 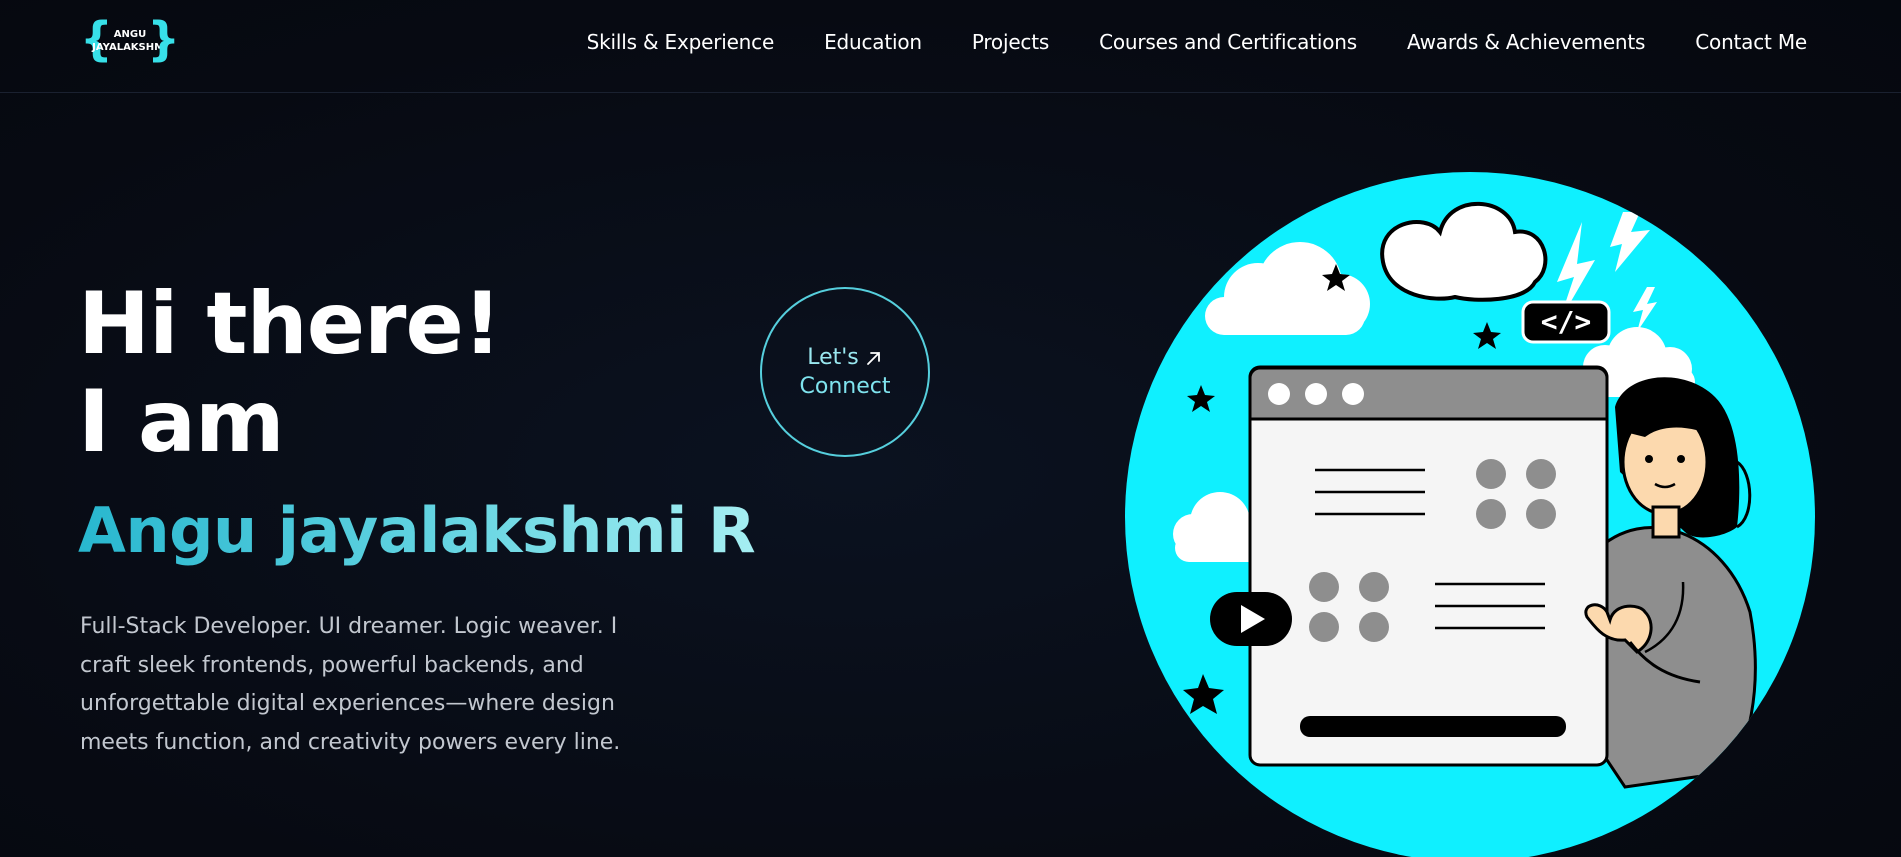 What do you see at coordinates (163, 39) in the screenshot?
I see `right-brace-icon: }` at bounding box center [163, 39].